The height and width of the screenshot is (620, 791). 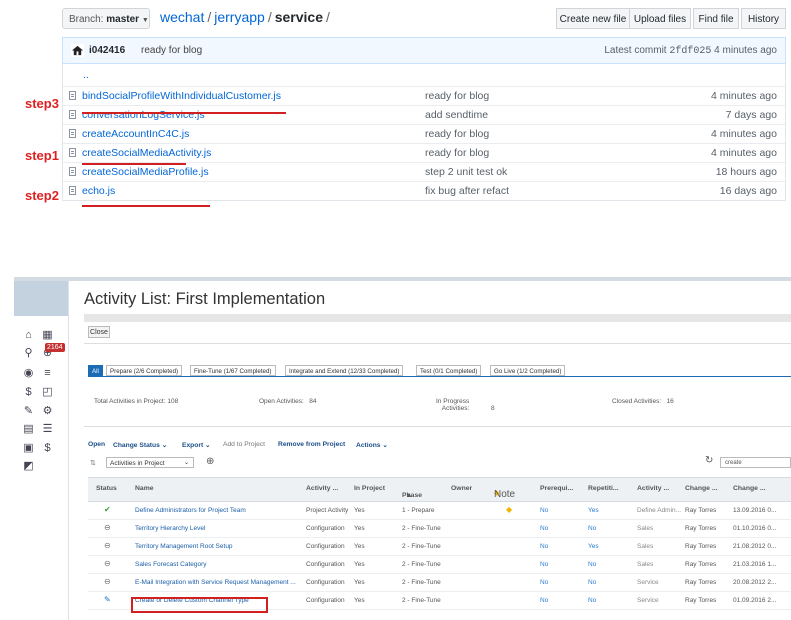 What do you see at coordinates (449, 370) in the screenshot?
I see `tab-test: Test (0/1 Completed)` at bounding box center [449, 370].